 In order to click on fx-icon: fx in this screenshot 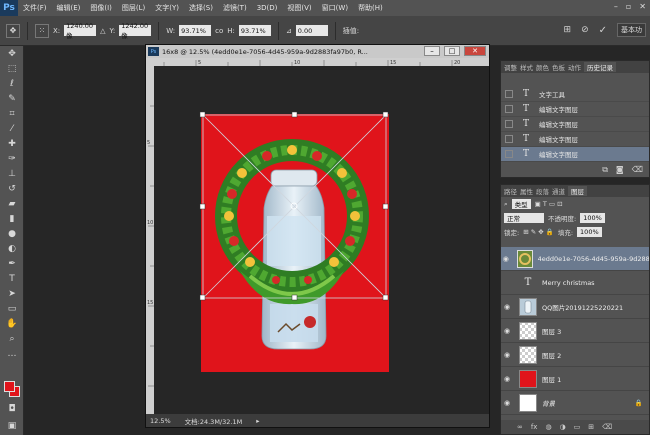, I will do `click(534, 427)`.